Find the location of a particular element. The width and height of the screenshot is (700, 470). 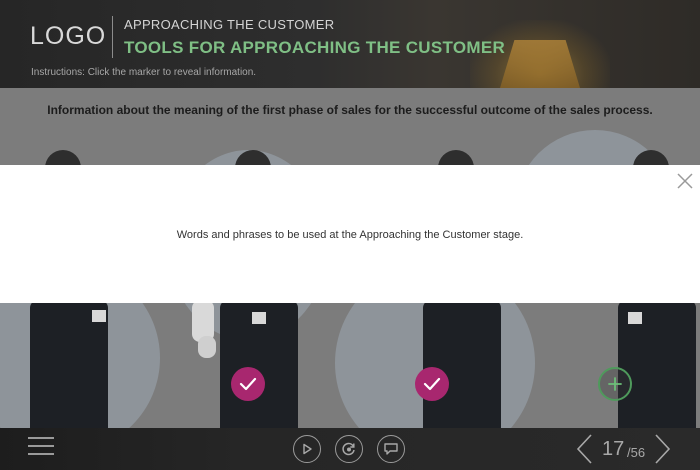

menu-button is located at coordinates (41, 449).